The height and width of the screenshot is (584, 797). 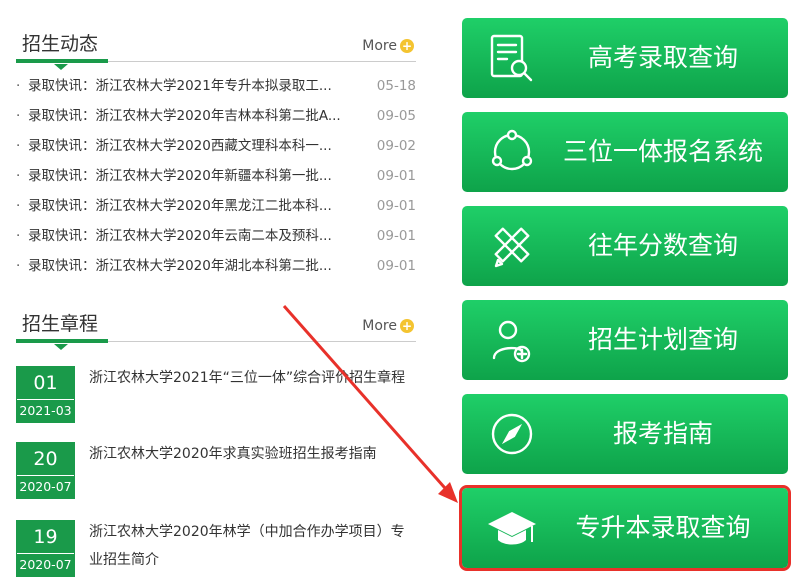 I want to click on button-label: 往年分数查询, so click(x=662, y=245).